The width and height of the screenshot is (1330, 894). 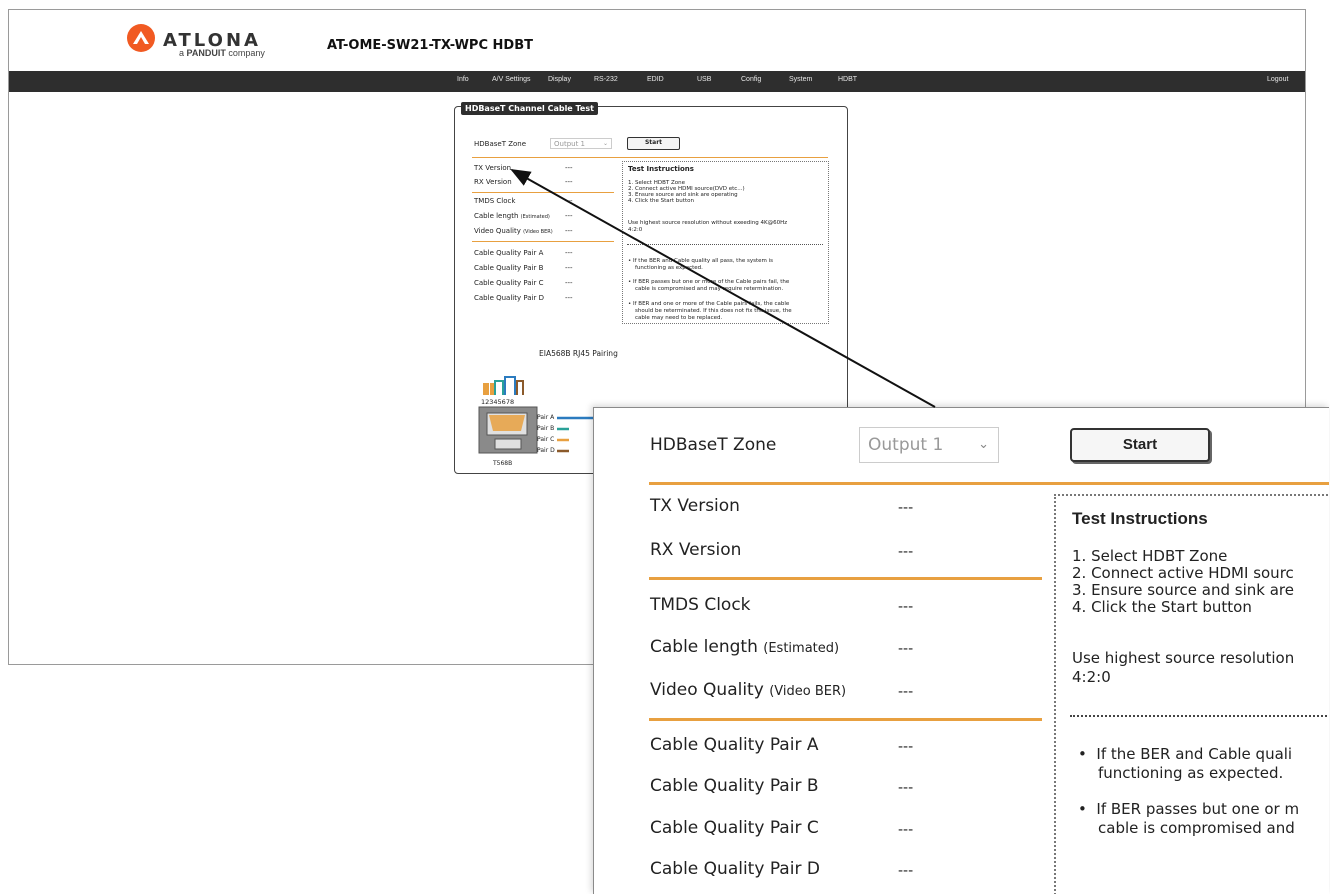 I want to click on cable-length-value: ---, so click(x=569, y=216).